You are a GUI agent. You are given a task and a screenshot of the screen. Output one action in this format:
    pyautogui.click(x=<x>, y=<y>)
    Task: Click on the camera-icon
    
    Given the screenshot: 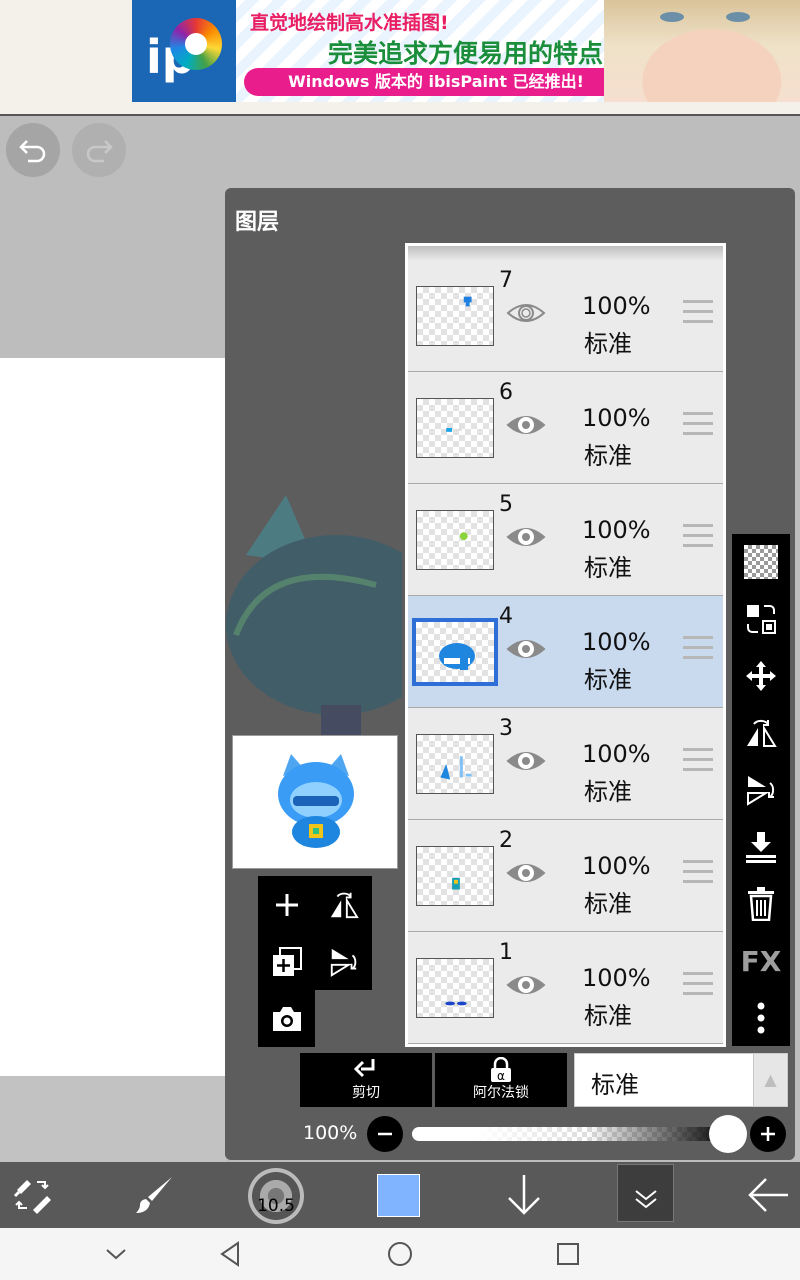 What is the action you would take?
    pyautogui.click(x=286, y=1018)
    